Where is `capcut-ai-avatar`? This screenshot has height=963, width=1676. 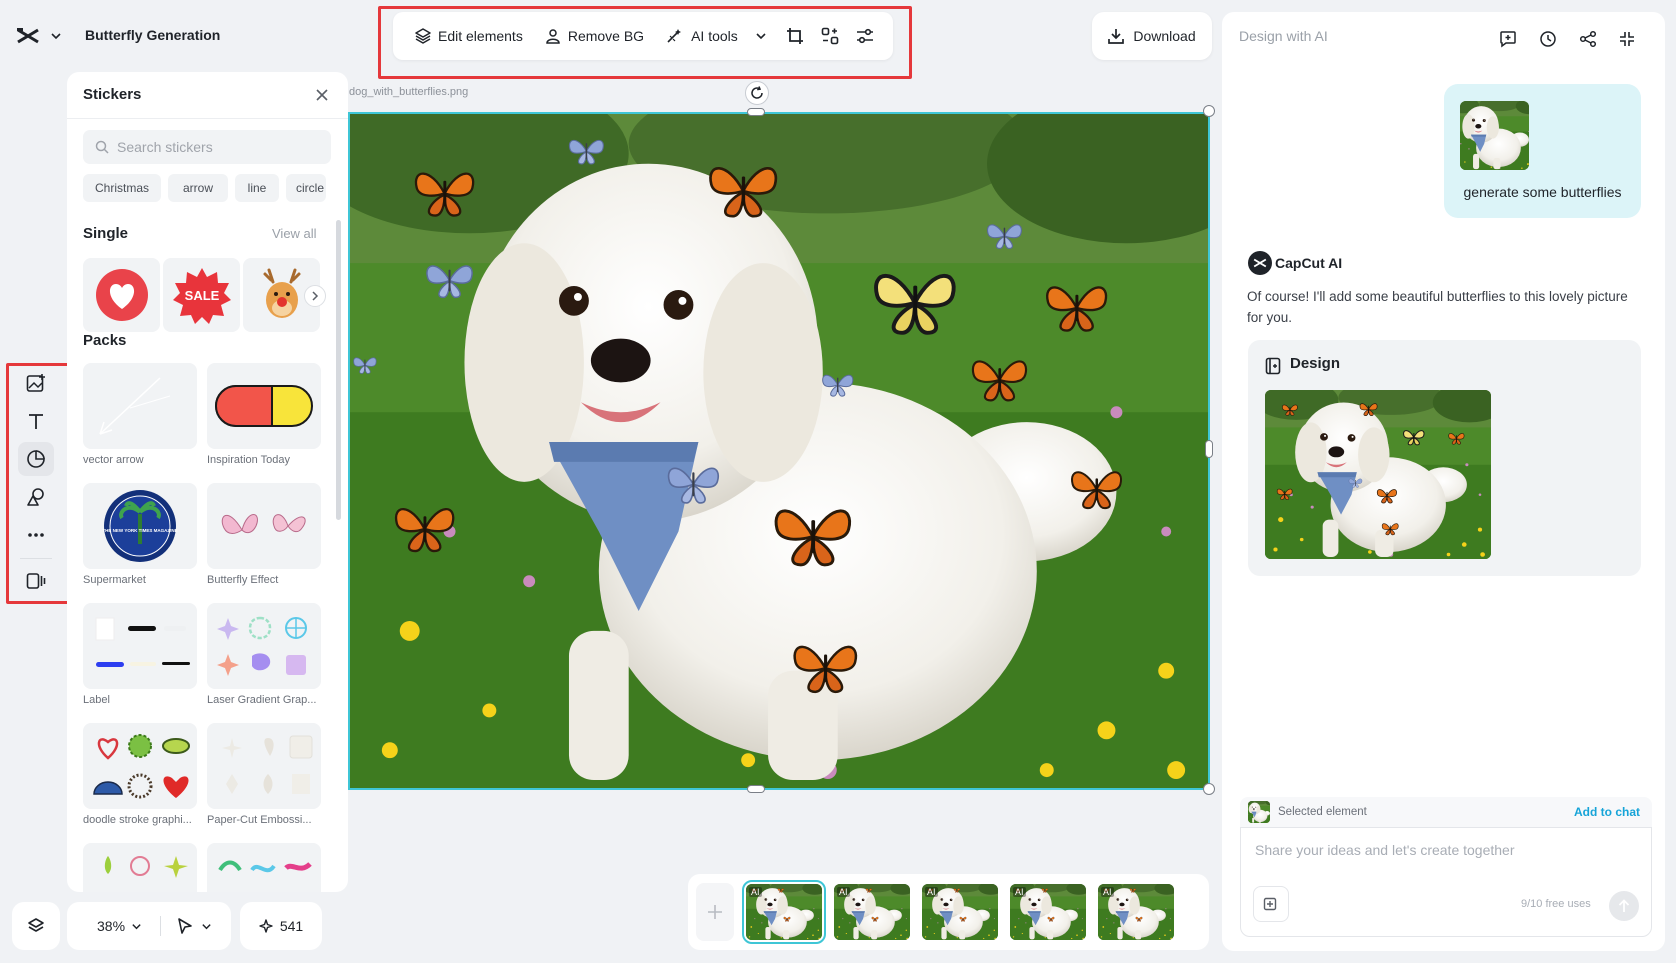
capcut-ai-avatar is located at coordinates (1260, 263).